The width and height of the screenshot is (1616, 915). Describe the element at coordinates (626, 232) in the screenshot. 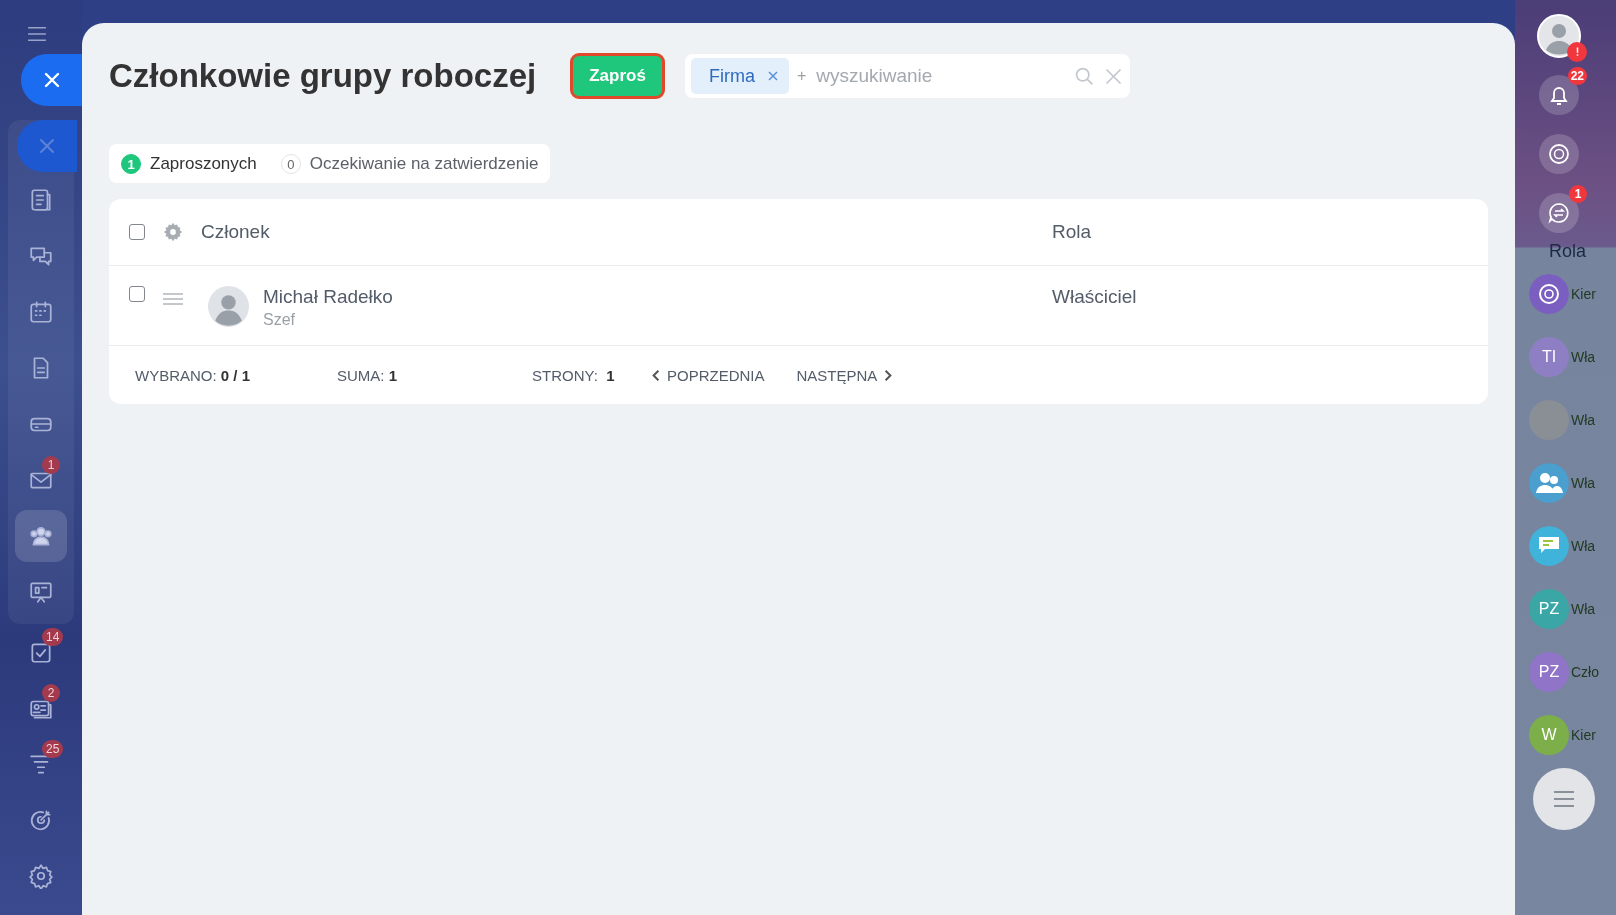

I see `column-header: Członek` at that location.